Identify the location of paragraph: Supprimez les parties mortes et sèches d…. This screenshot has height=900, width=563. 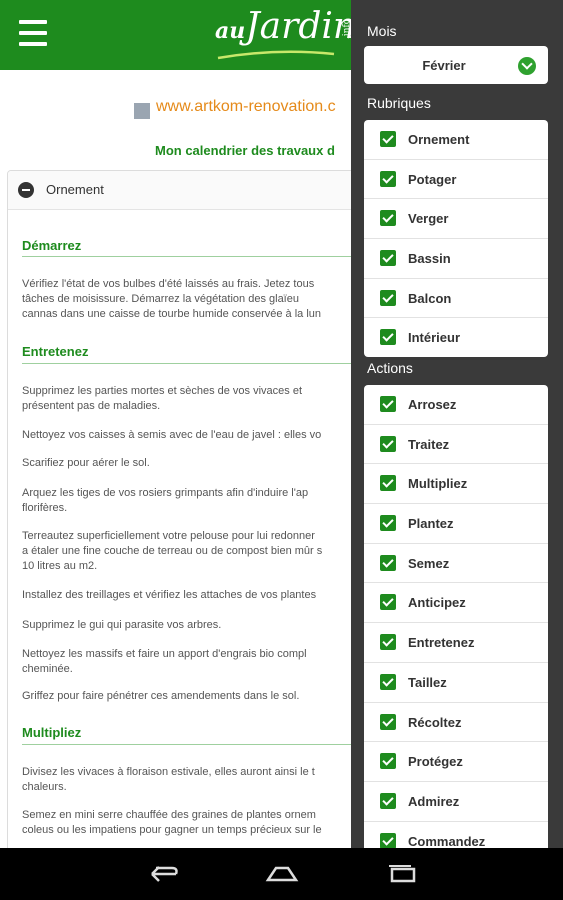
(162, 398).